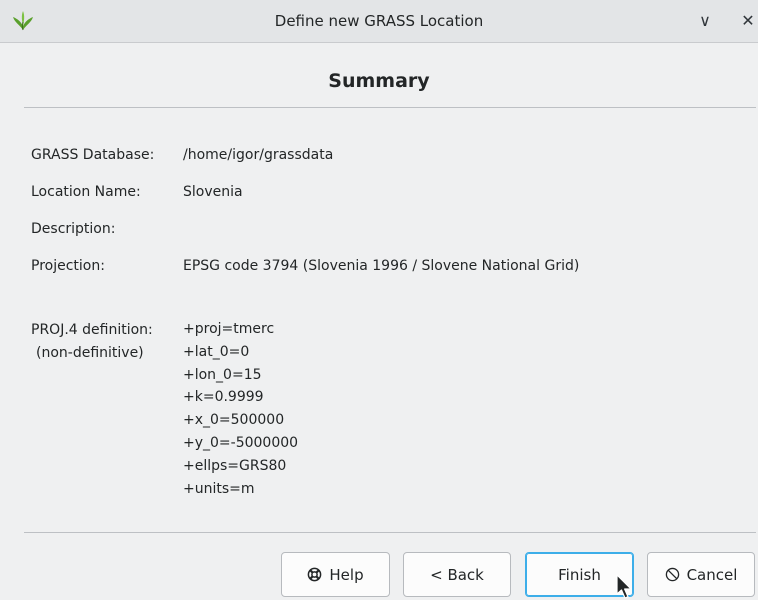 The image size is (758, 600). What do you see at coordinates (68, 266) in the screenshot?
I see `projection-label: Projection:` at bounding box center [68, 266].